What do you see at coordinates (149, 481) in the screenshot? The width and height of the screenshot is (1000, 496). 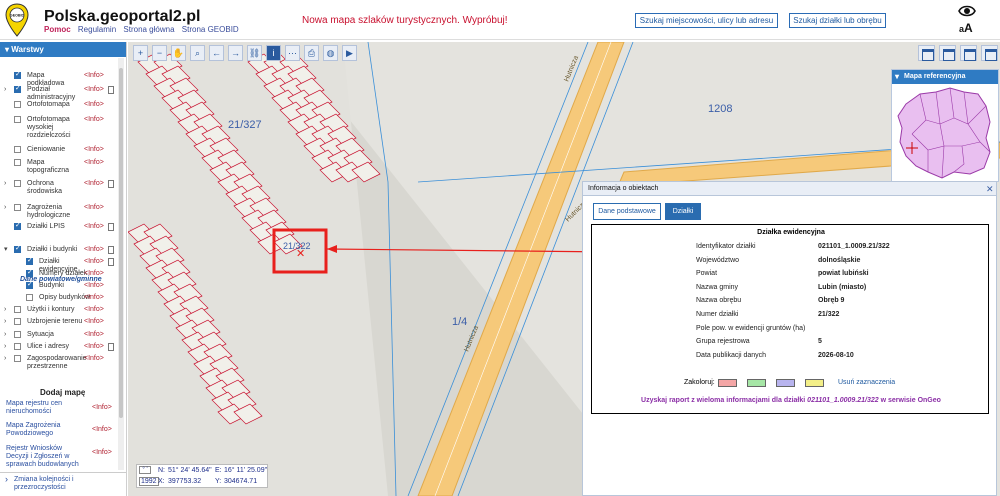 I see `coord-system-toggle: 1992` at bounding box center [149, 481].